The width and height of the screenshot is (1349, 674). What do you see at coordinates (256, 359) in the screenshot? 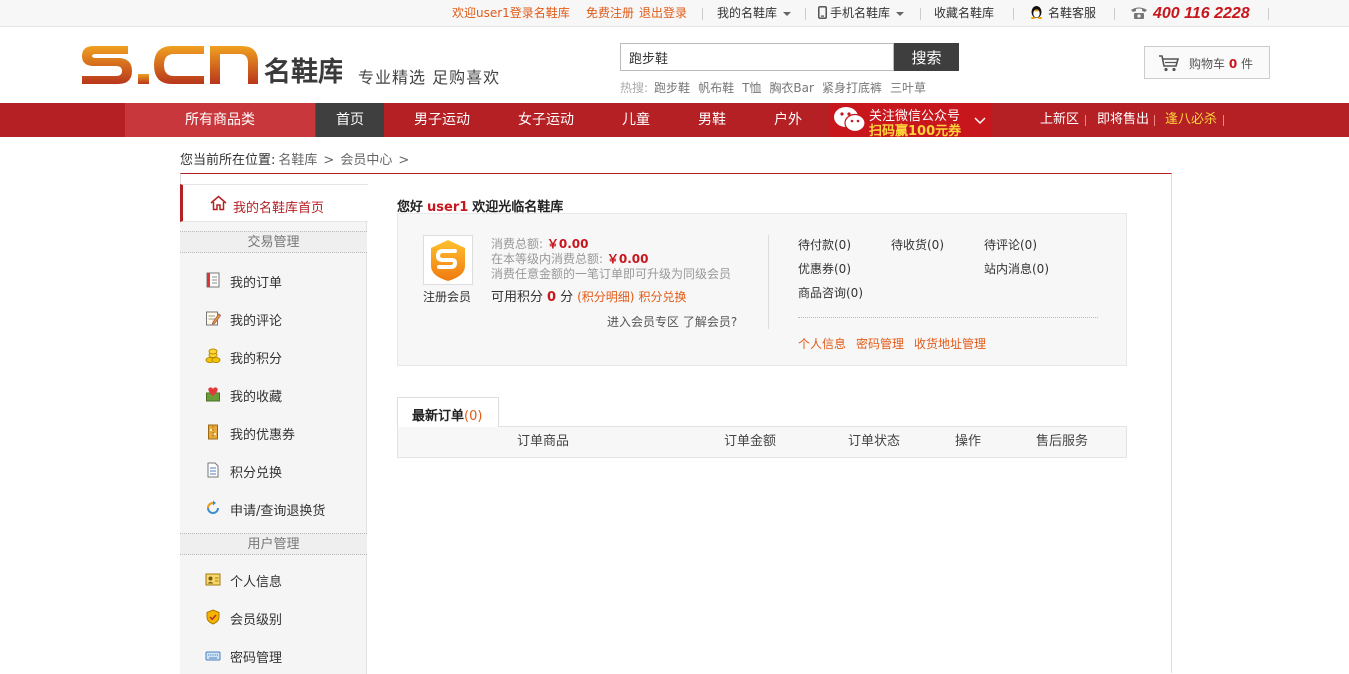
I see `sidebar-item-label: 我的积分` at bounding box center [256, 359].